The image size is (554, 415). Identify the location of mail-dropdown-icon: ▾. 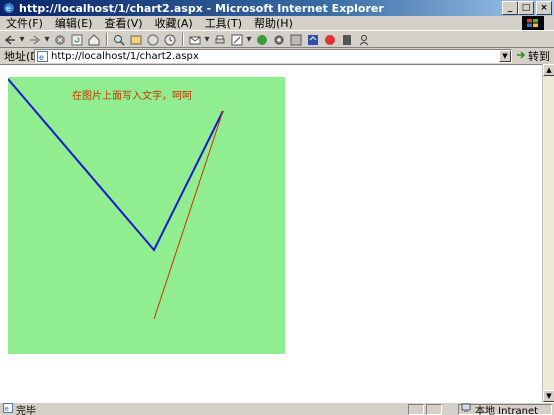
(207, 40).